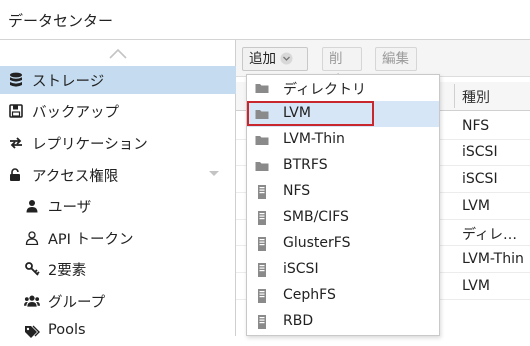  I want to click on sidebar-item-replication: レプリケーション, so click(118, 143).